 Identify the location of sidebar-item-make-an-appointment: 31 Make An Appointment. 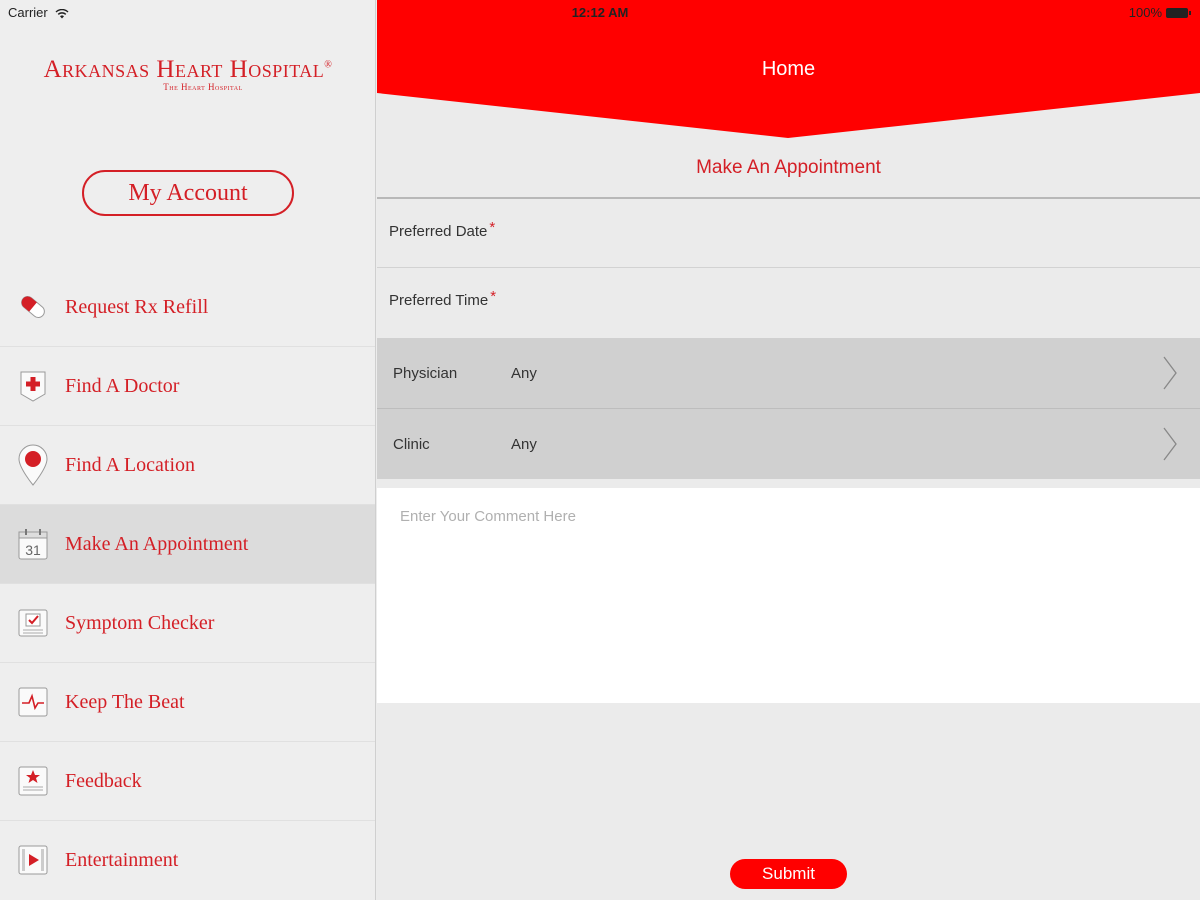
(187, 544).